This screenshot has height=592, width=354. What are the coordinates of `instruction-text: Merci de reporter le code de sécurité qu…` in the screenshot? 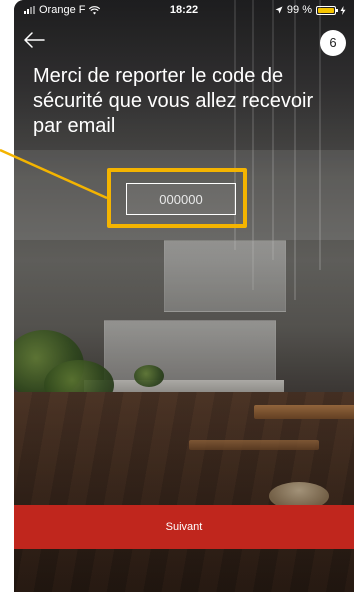 It's located at (173, 101).